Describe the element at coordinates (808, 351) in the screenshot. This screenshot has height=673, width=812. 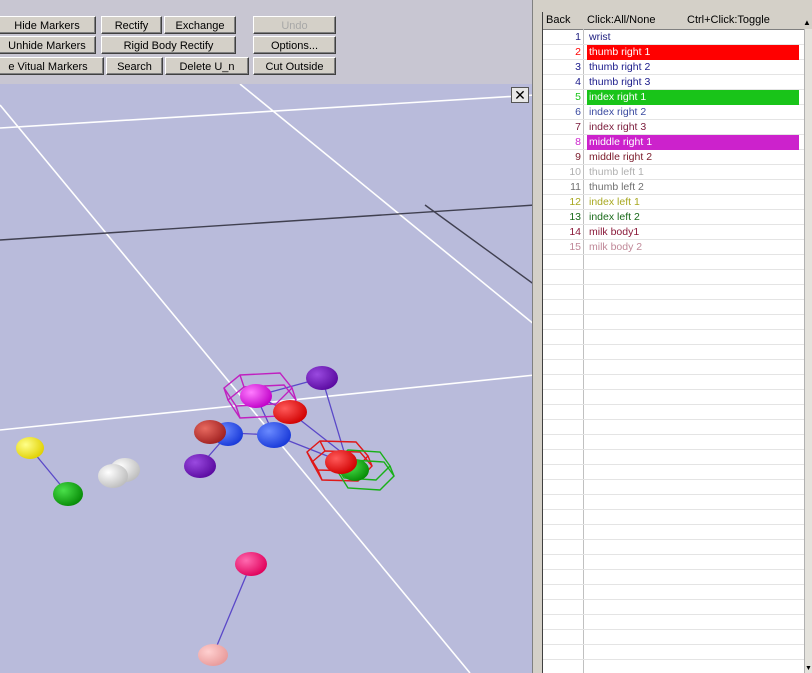
I see `scrollbar: ▼` at that location.